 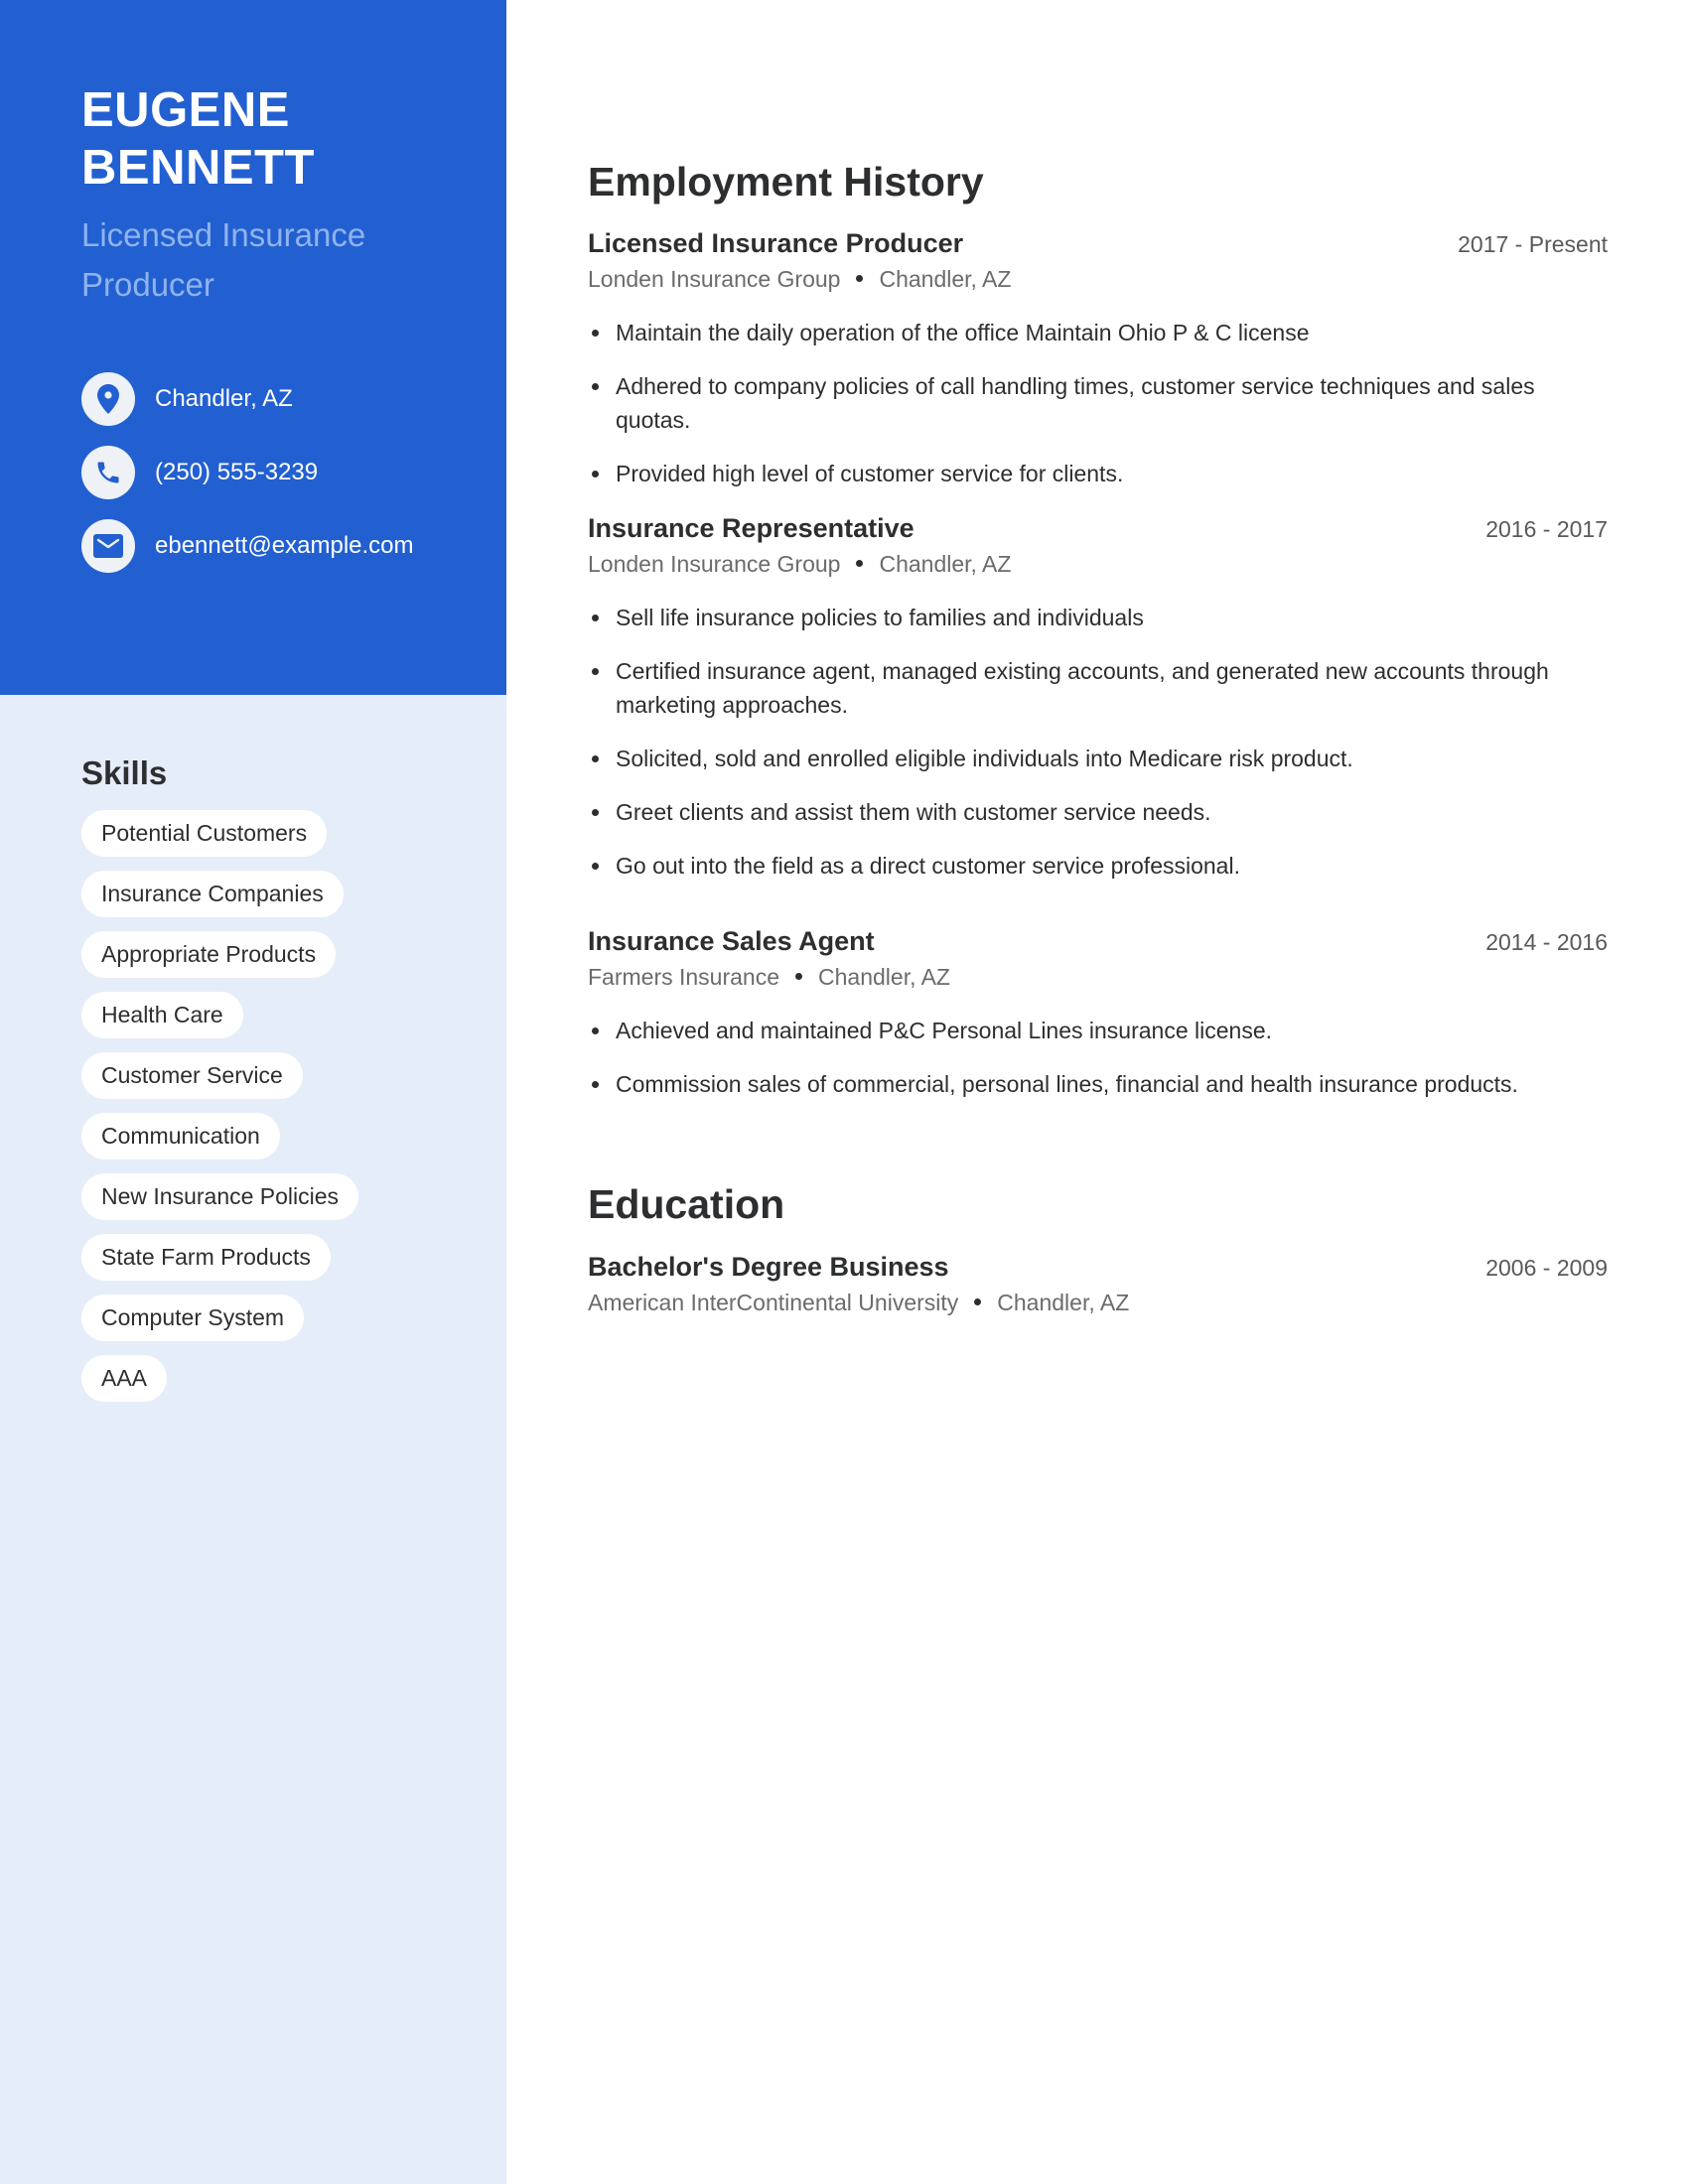 What do you see at coordinates (280, 139) in the screenshot?
I see `candidate-name: EUGENE BENNETT` at bounding box center [280, 139].